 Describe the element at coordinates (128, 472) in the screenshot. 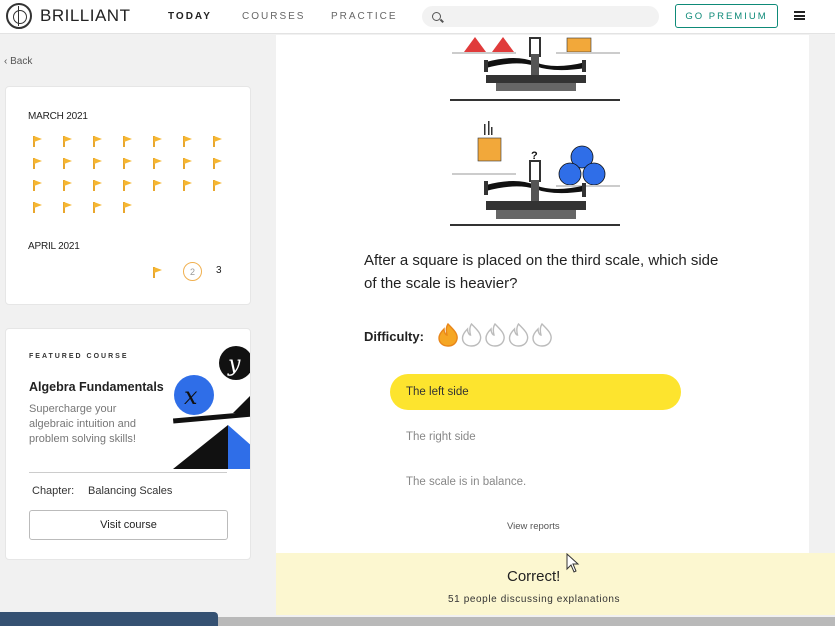

I see `card-divider` at that location.